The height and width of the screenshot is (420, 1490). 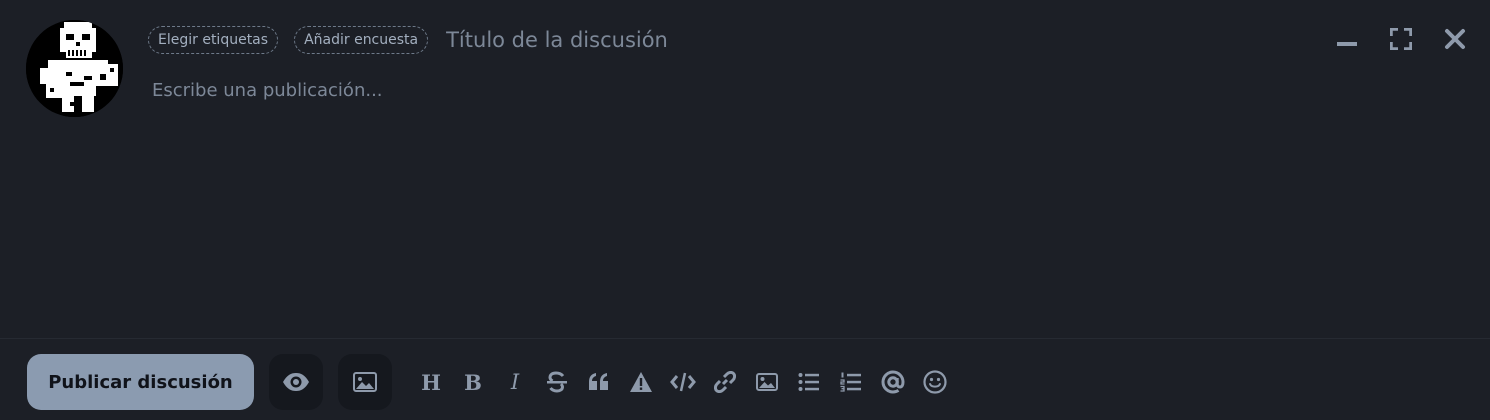 I want to click on italic-icon: I, so click(x=515, y=381).